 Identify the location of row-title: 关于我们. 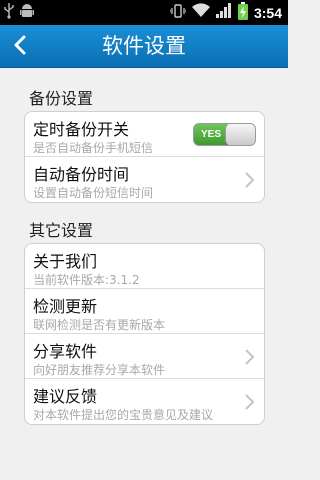
(65, 261).